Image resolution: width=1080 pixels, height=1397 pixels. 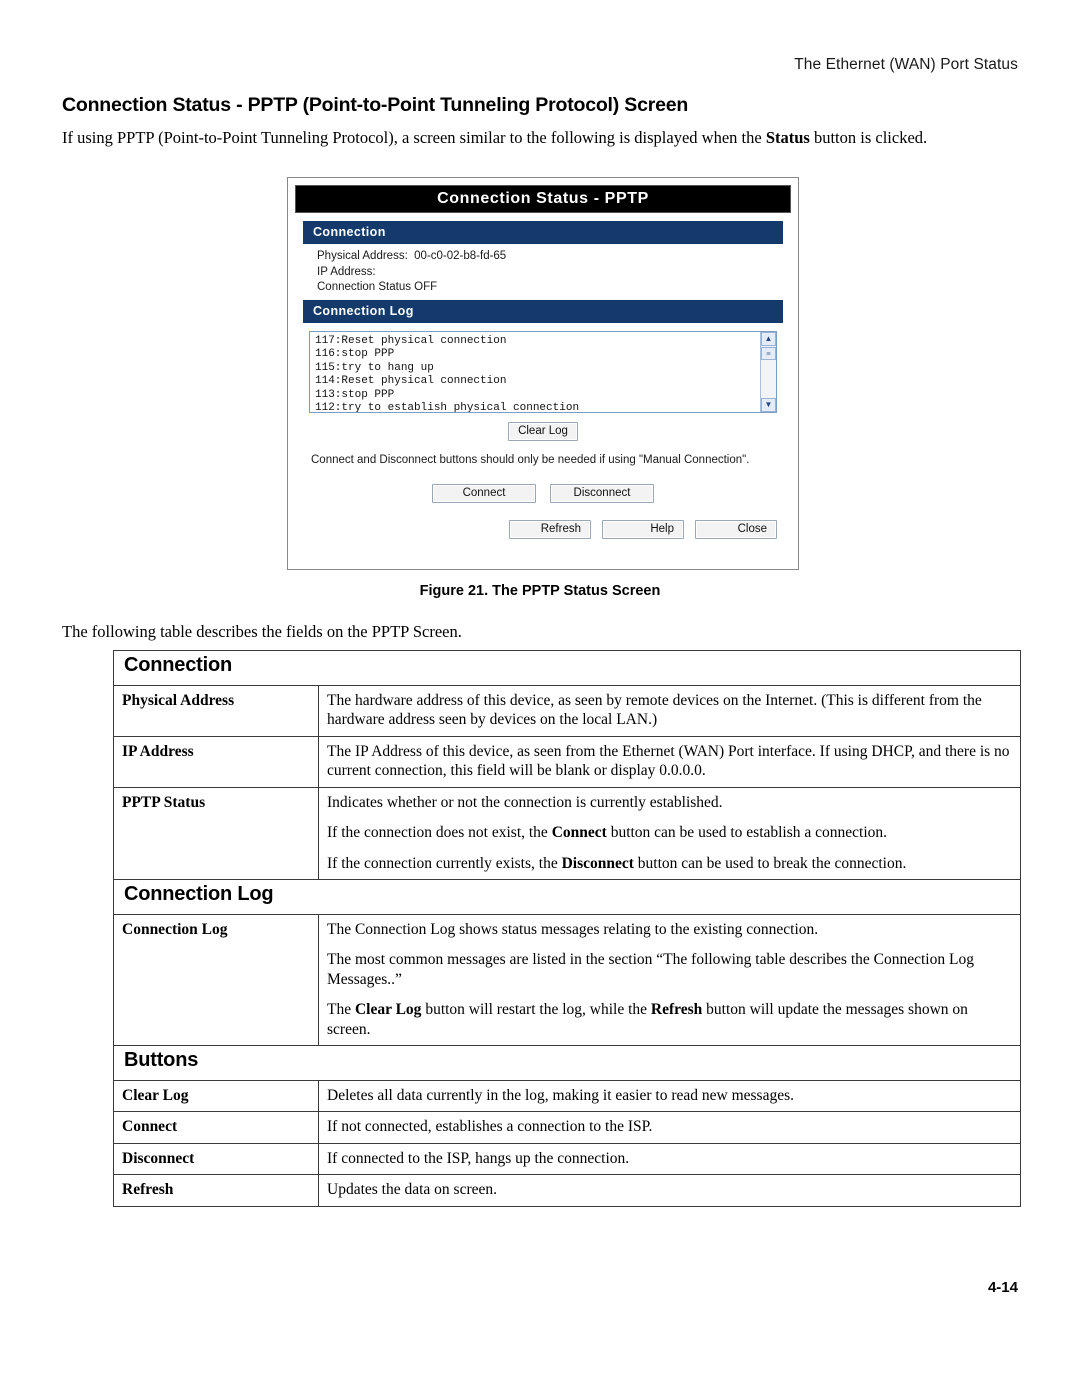 I want to click on refresh-button: Refresh, so click(x=550, y=529).